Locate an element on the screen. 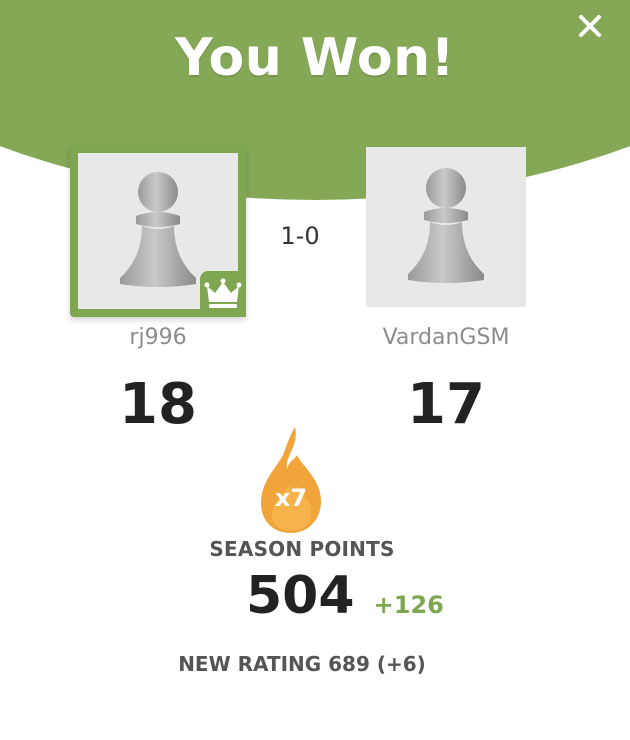 The height and width of the screenshot is (740, 630). flame-icon is located at coordinates (291, 480).